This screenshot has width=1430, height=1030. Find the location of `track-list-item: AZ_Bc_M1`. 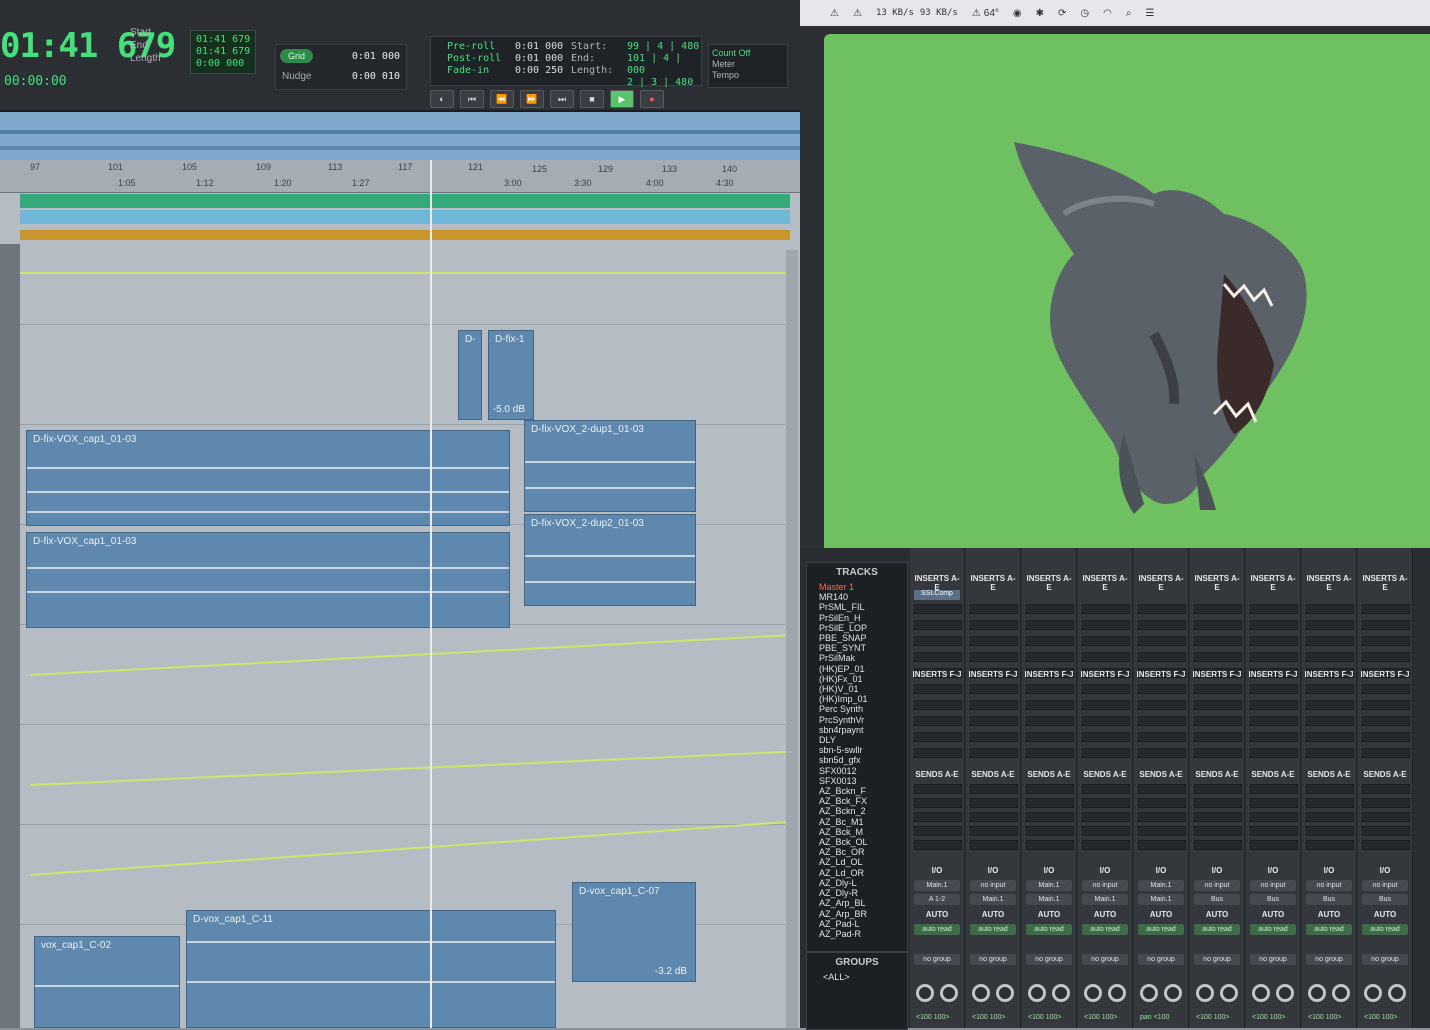

track-list-item: AZ_Bc_M1 is located at coordinates (863, 822).